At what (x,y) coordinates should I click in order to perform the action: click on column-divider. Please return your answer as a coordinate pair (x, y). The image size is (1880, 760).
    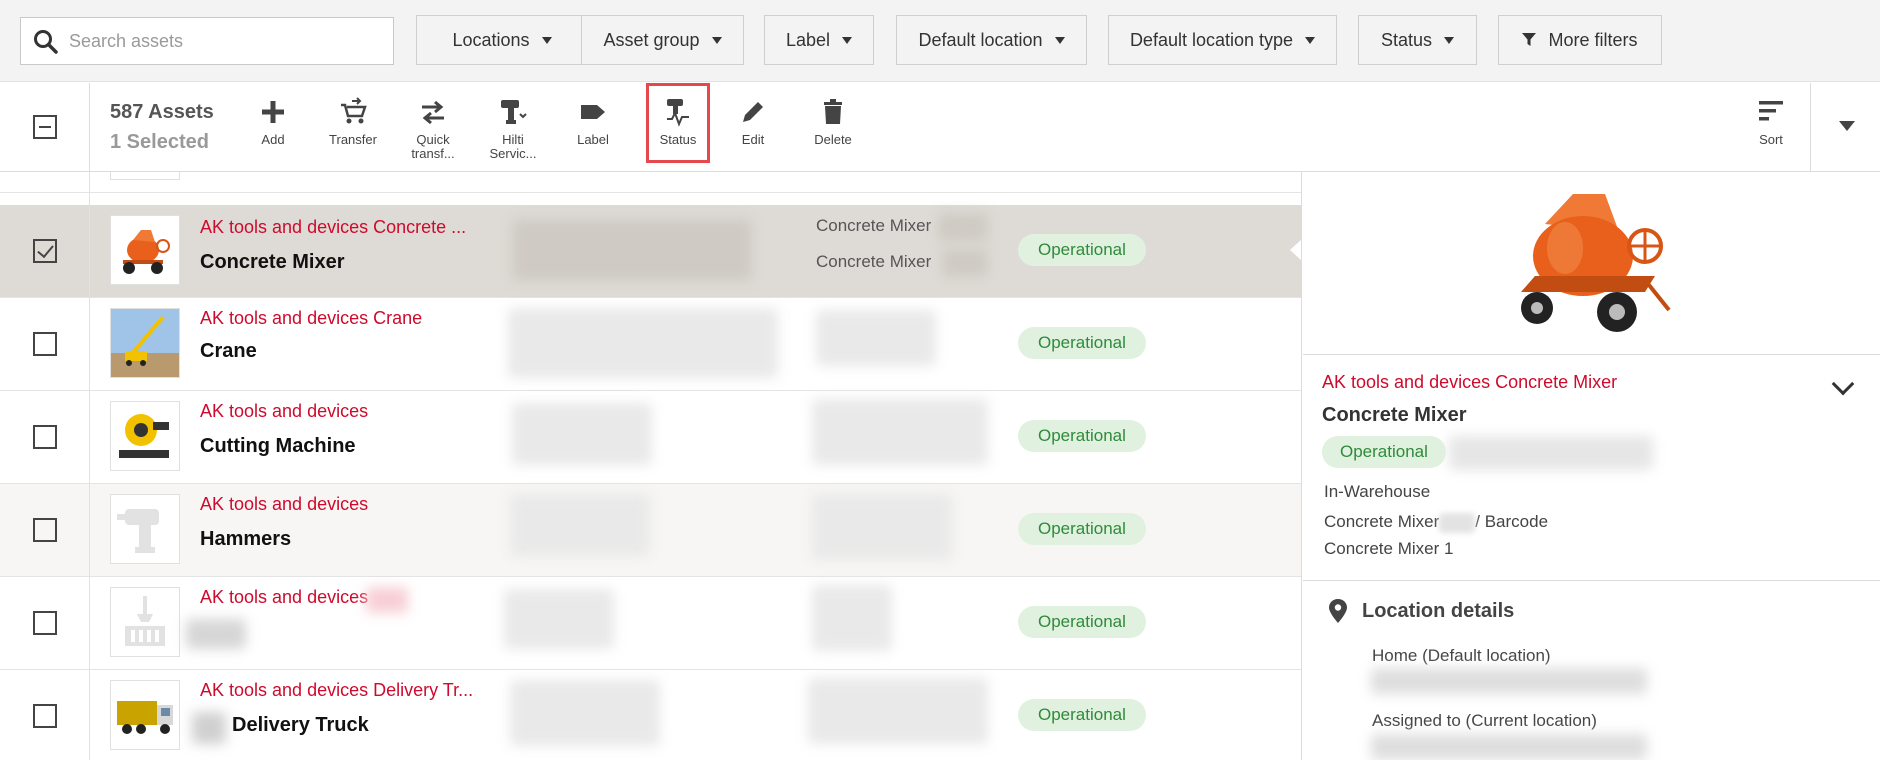
    Looking at the image, I should click on (89, 466).